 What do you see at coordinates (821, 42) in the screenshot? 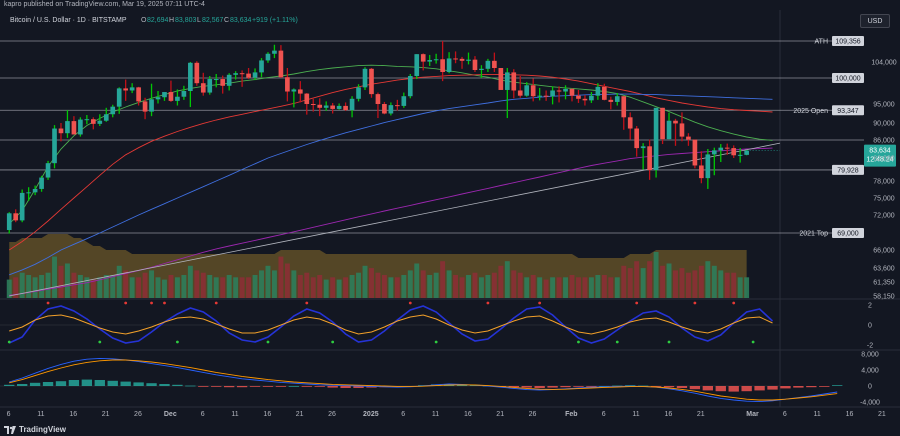
I see `level-label: ATH` at bounding box center [821, 42].